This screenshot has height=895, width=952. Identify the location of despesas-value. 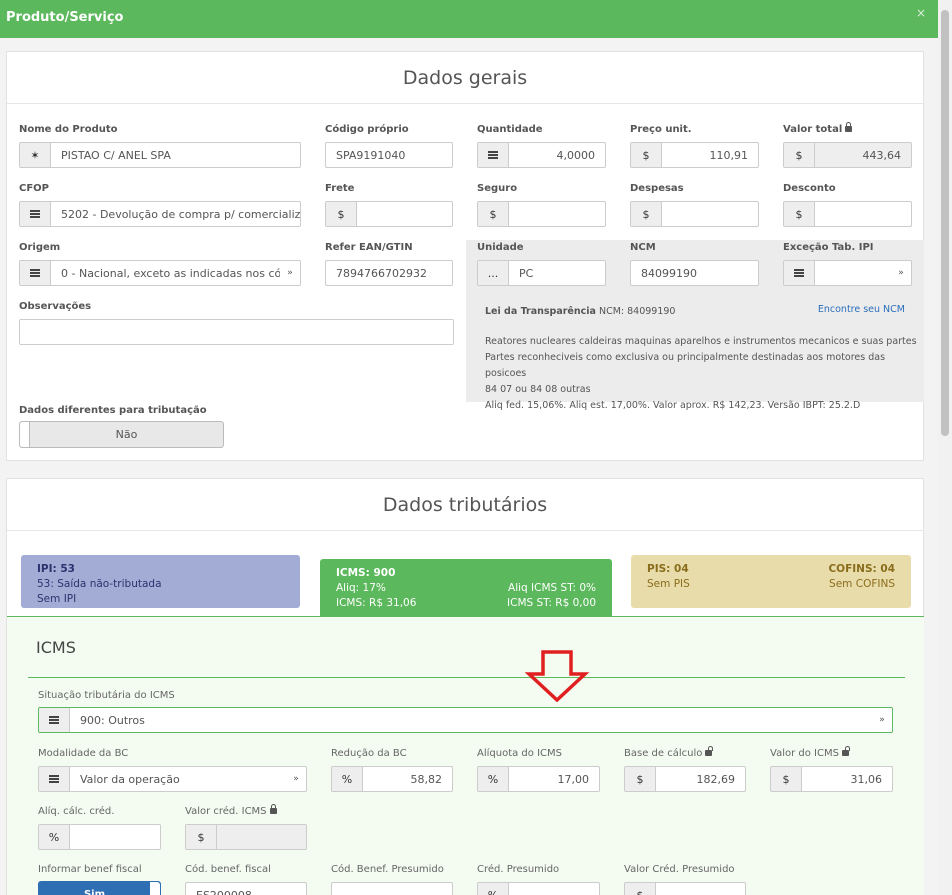
(710, 214).